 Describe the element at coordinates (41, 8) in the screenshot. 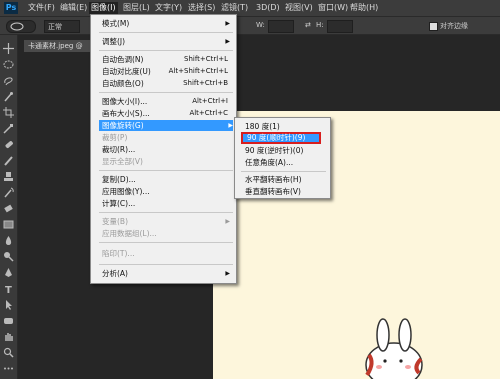

I see `menu-file: 文件(F)` at that location.